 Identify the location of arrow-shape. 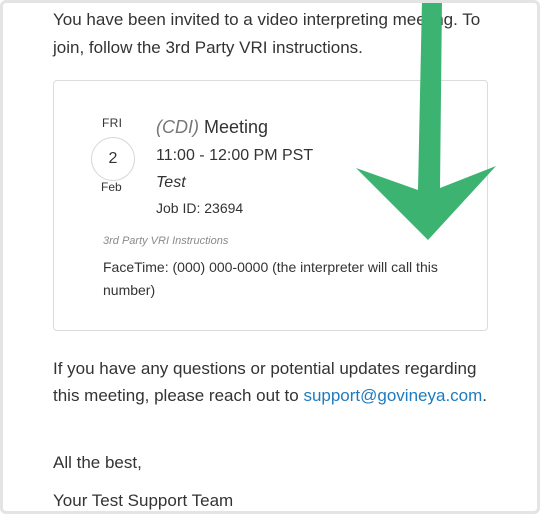
(426, 120).